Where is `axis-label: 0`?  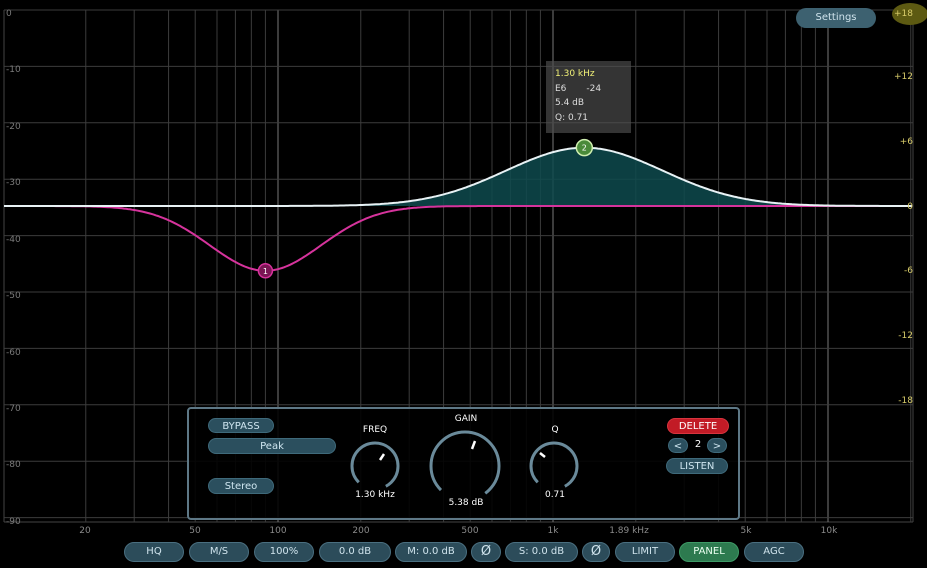
axis-label: 0 is located at coordinates (9, 14).